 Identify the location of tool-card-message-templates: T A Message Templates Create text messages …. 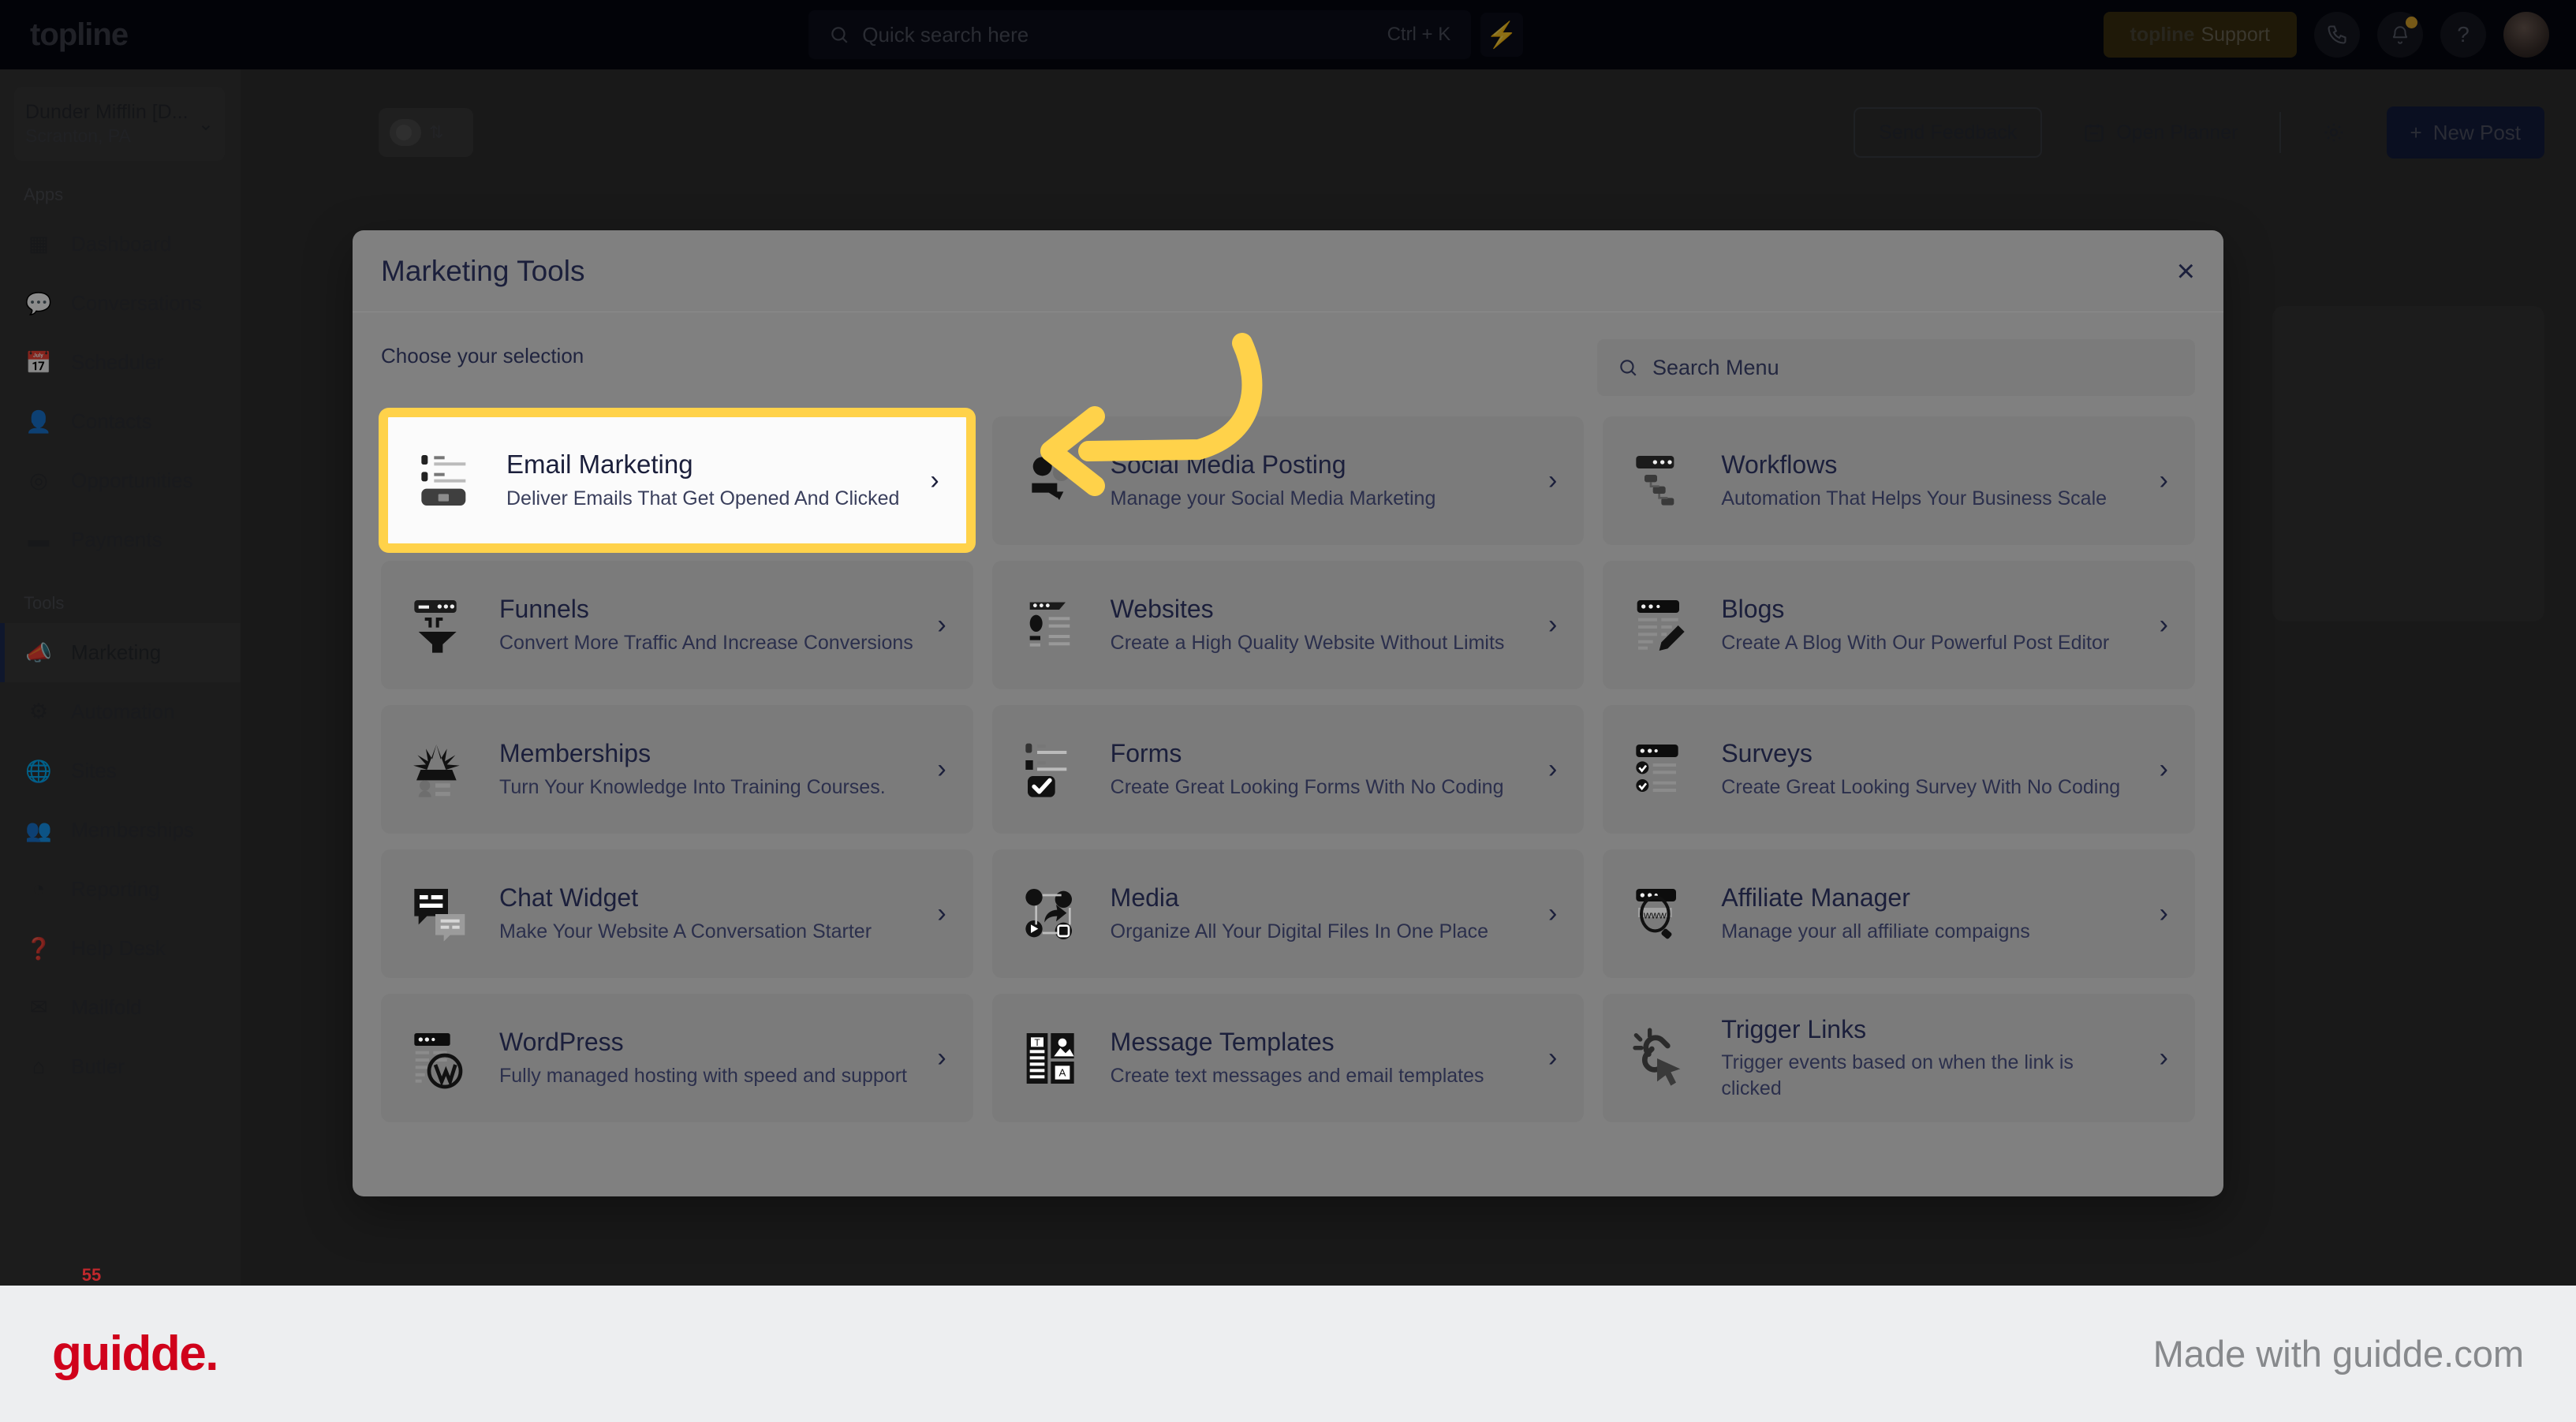
(1288, 1058).